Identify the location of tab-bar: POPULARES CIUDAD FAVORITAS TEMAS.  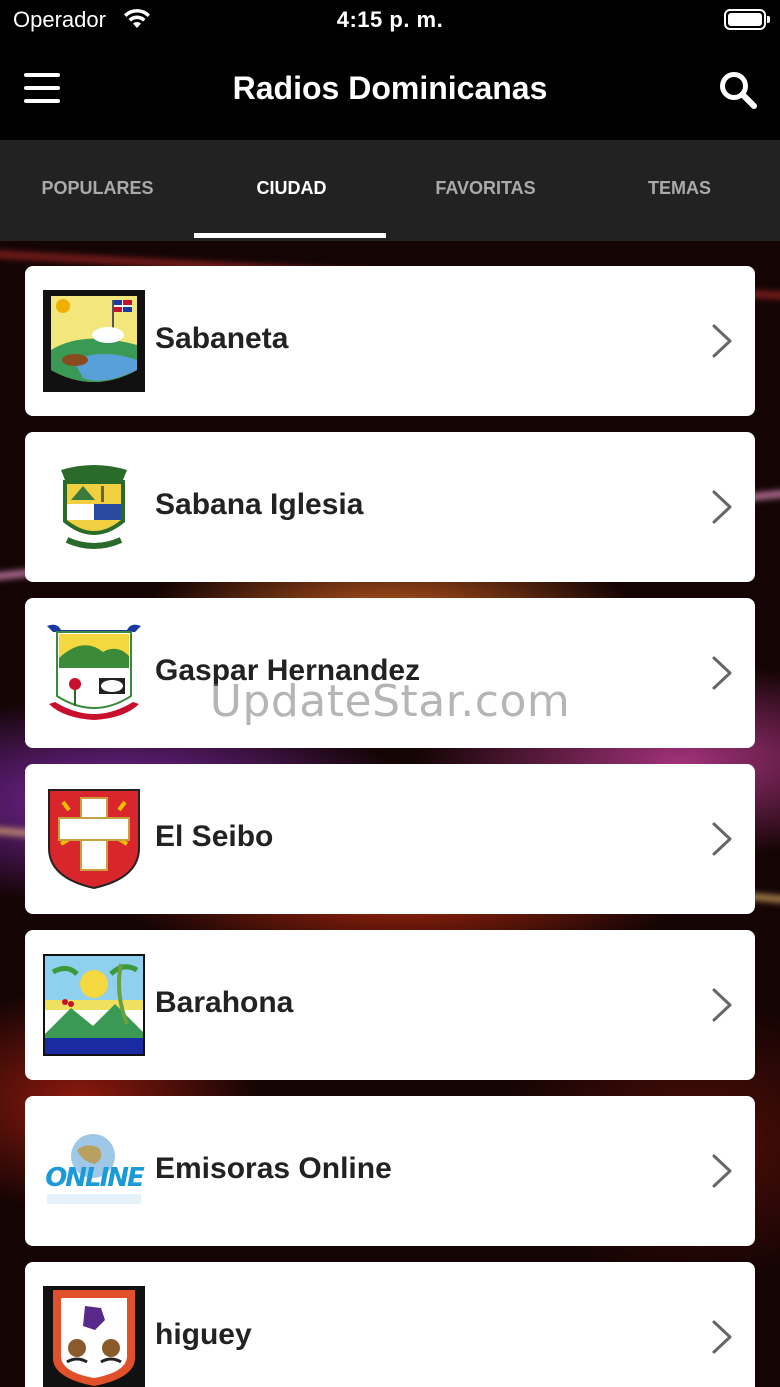
(390, 190).